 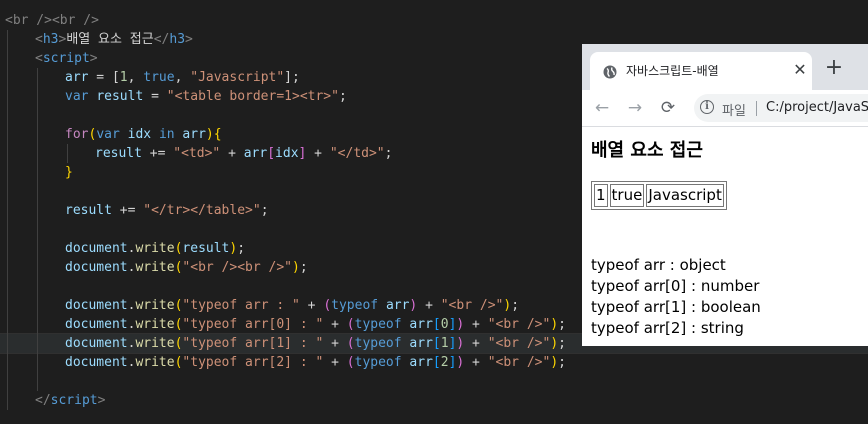 I want to click on new-tab-button: +, so click(x=834, y=68).